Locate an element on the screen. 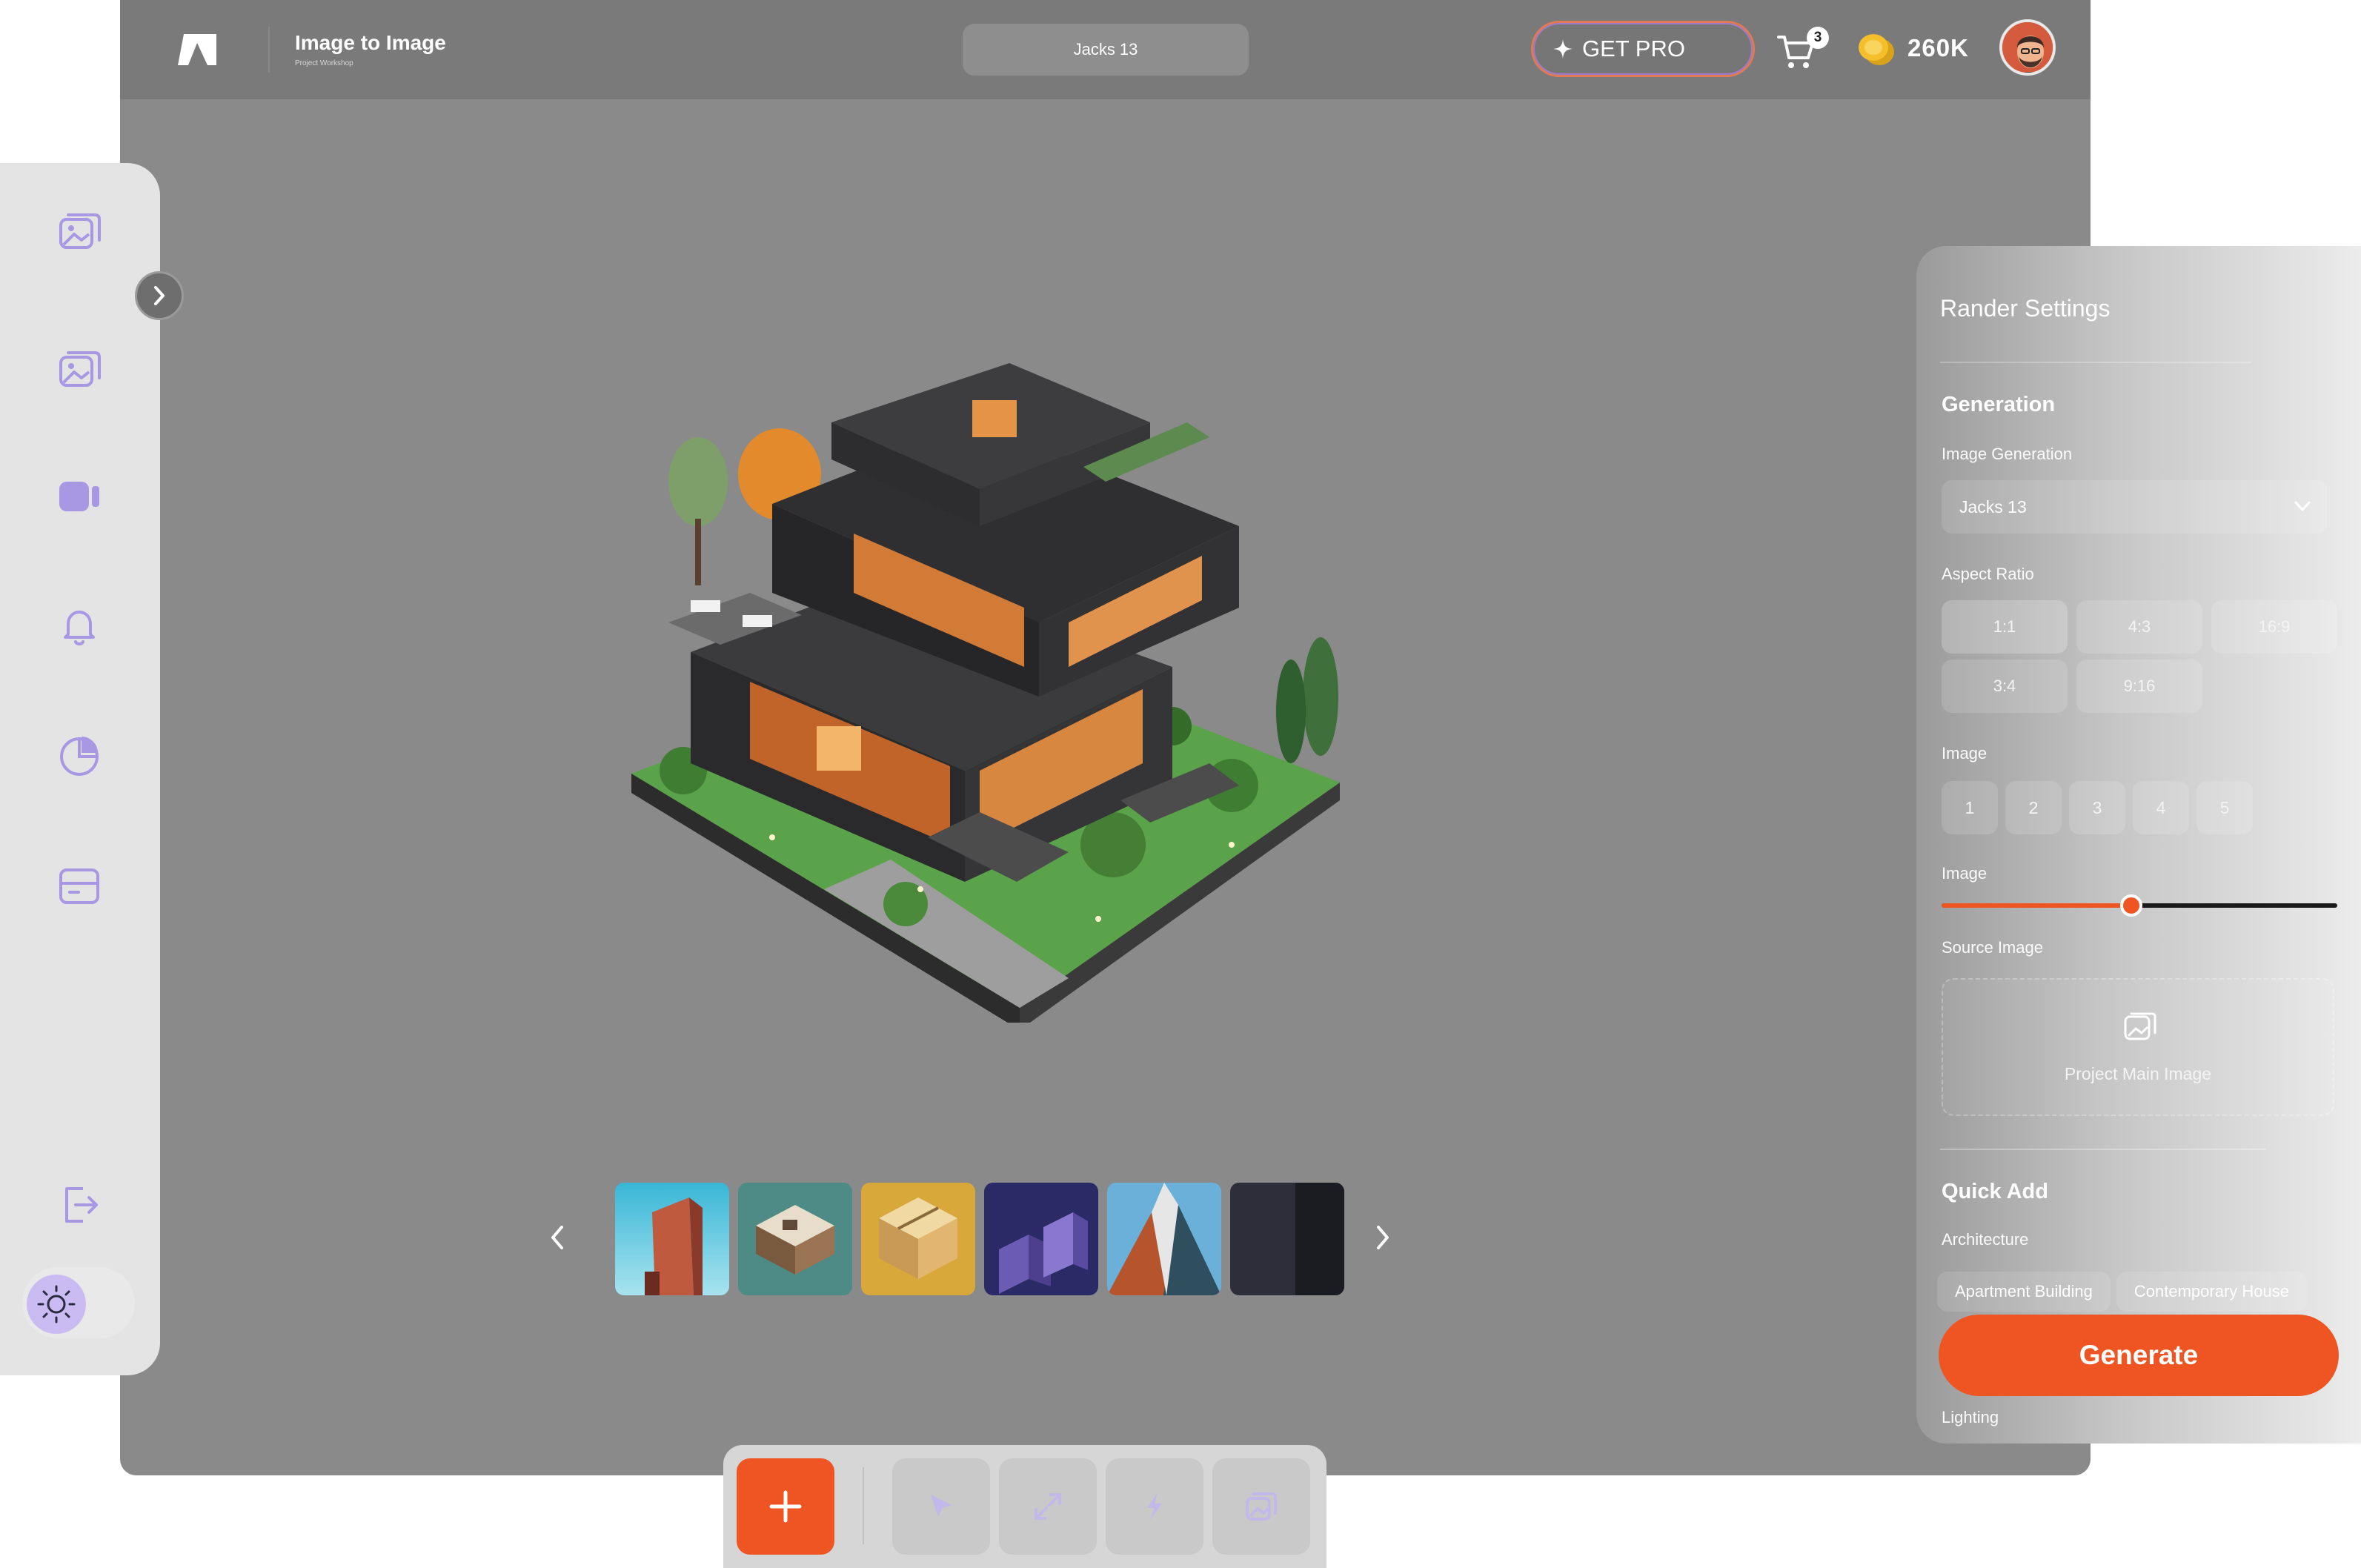  architecture-tags: Apartment BuildingContemporary House is located at coordinates (2125, 1292).